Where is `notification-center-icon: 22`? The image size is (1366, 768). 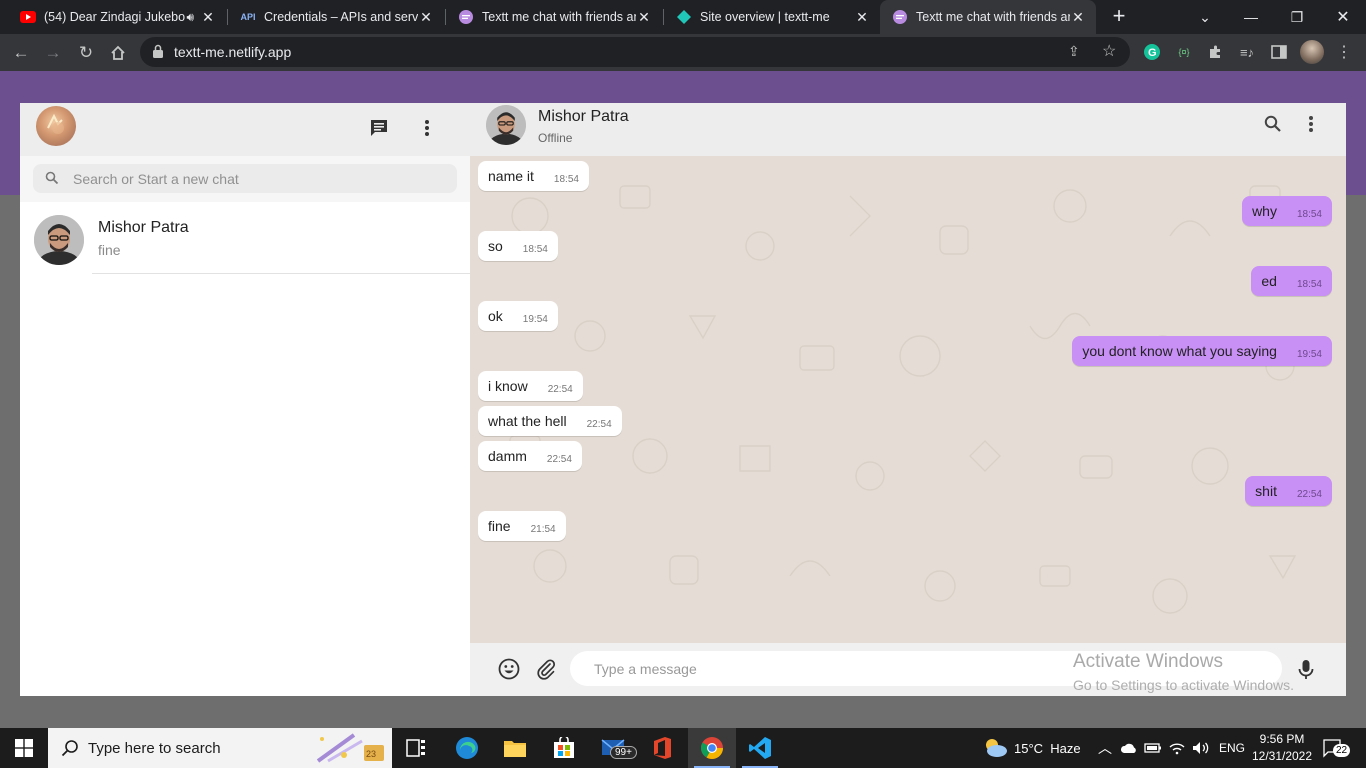
notification-center-icon: 22 is located at coordinates (1336, 748).